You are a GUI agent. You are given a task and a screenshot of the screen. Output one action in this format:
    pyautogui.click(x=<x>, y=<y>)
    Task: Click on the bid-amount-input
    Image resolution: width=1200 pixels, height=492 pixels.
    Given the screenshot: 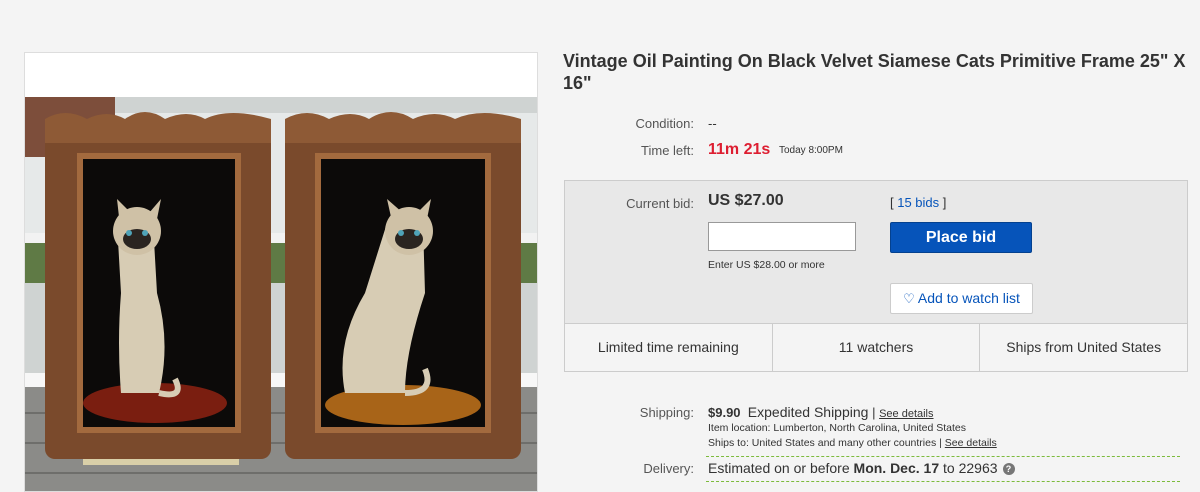 What is the action you would take?
    pyautogui.click(x=782, y=236)
    